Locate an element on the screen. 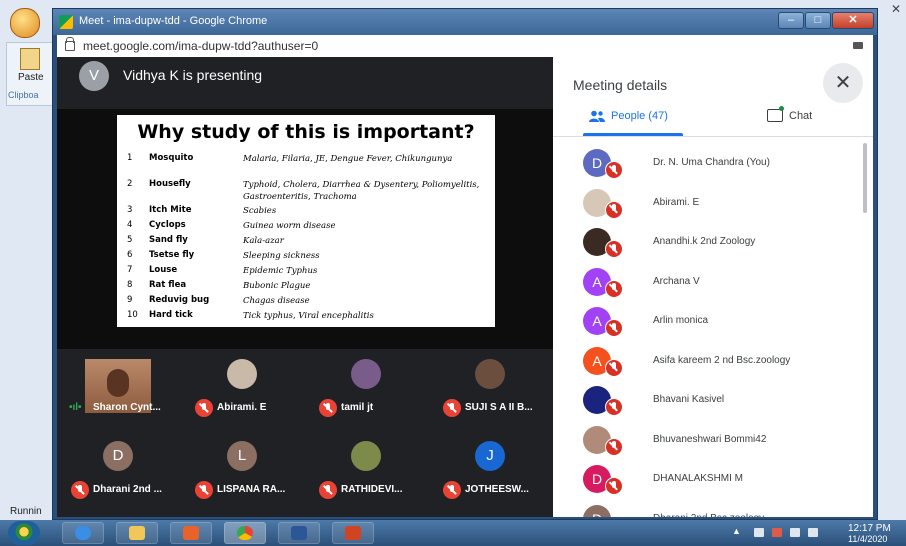 The width and height of the screenshot is (906, 546). participant-row: D Dr. N. Uma Chandra (You) is located at coordinates (713, 163).